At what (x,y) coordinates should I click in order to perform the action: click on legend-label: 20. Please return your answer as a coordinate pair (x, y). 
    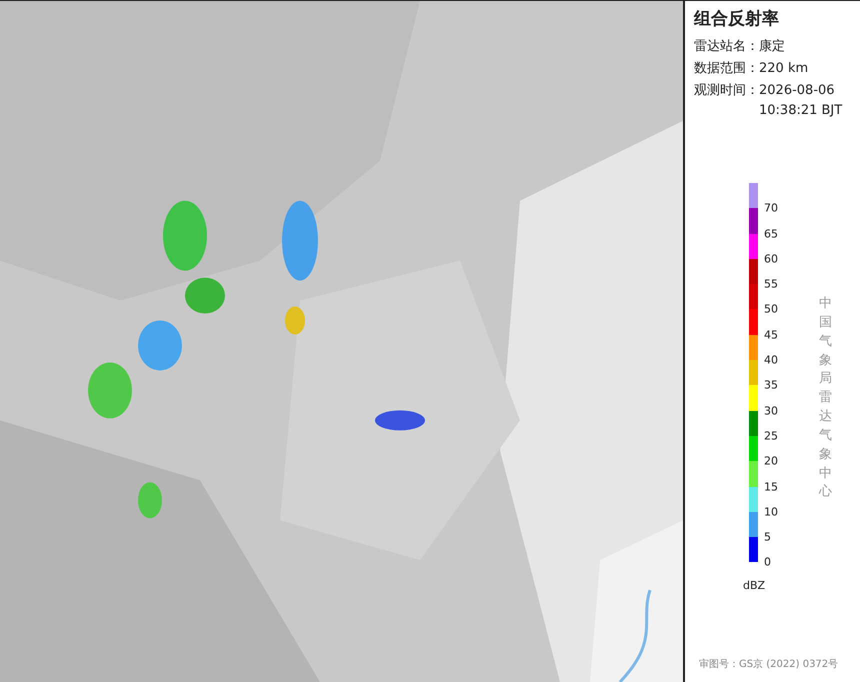
    Looking at the image, I should click on (771, 461).